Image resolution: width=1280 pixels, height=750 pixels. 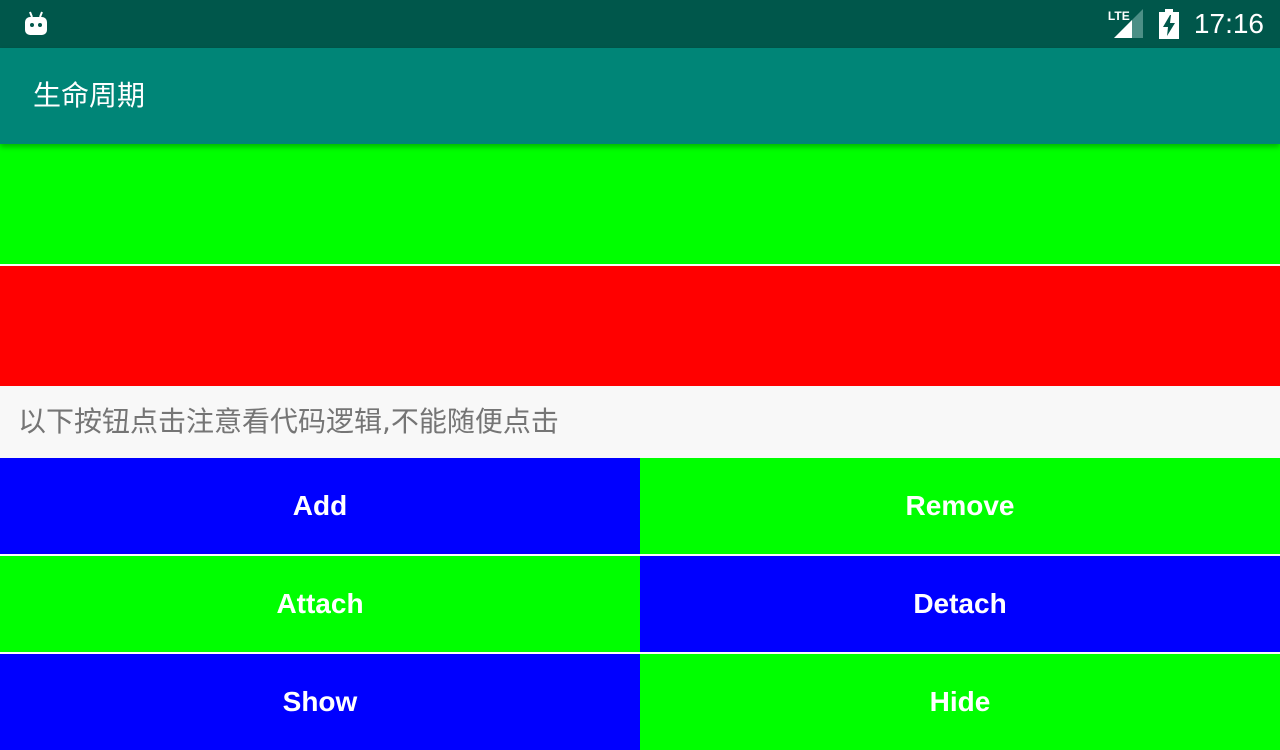 What do you see at coordinates (960, 604) in the screenshot?
I see `detach-button: Detach` at bounding box center [960, 604].